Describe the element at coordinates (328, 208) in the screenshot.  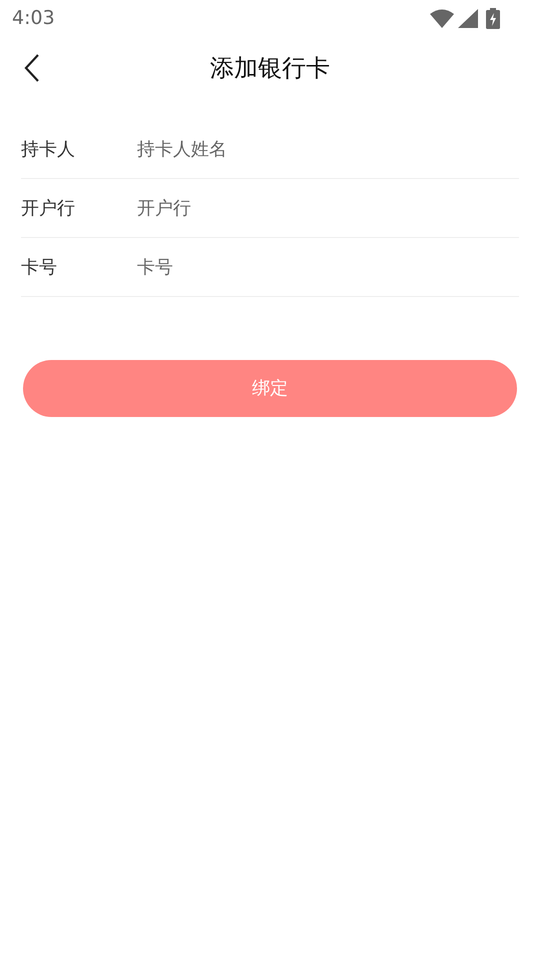
I see `input-field: 开户行` at that location.